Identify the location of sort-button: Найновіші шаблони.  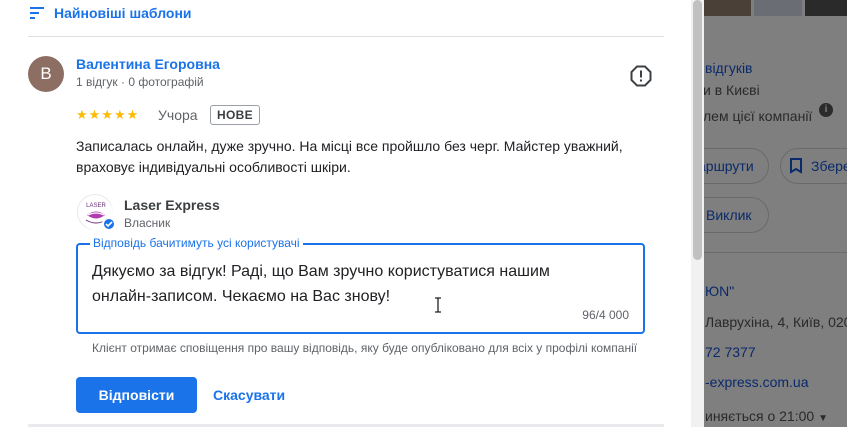
(111, 13).